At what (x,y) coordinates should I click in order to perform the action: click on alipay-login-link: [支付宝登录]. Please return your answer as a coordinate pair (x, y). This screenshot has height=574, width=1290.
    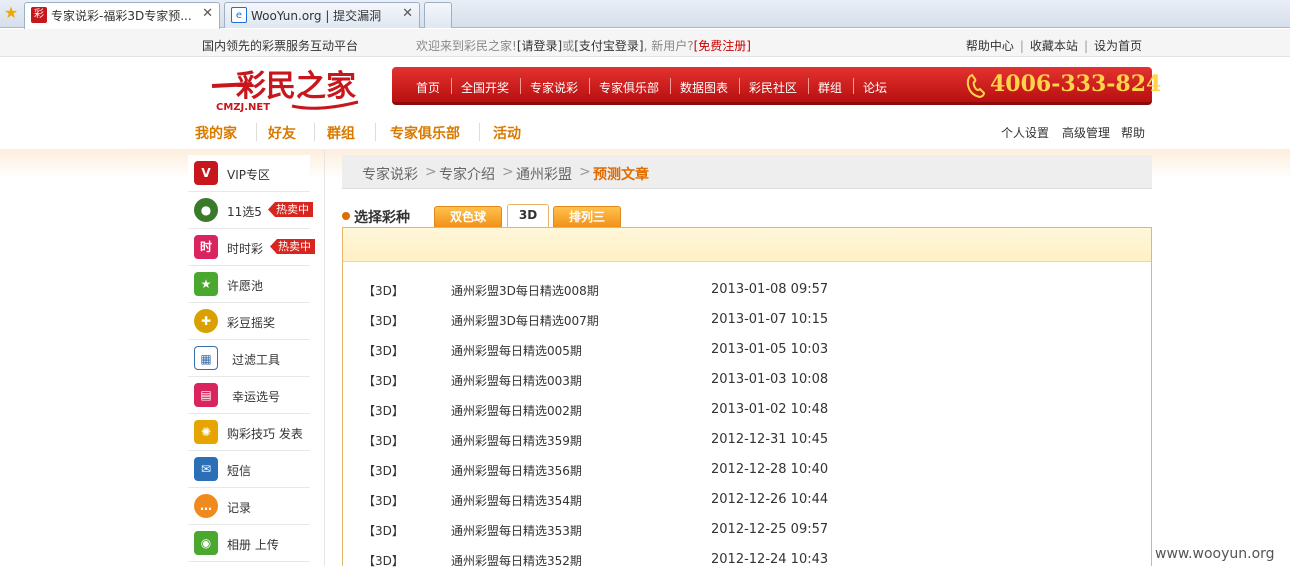
    Looking at the image, I should click on (608, 46).